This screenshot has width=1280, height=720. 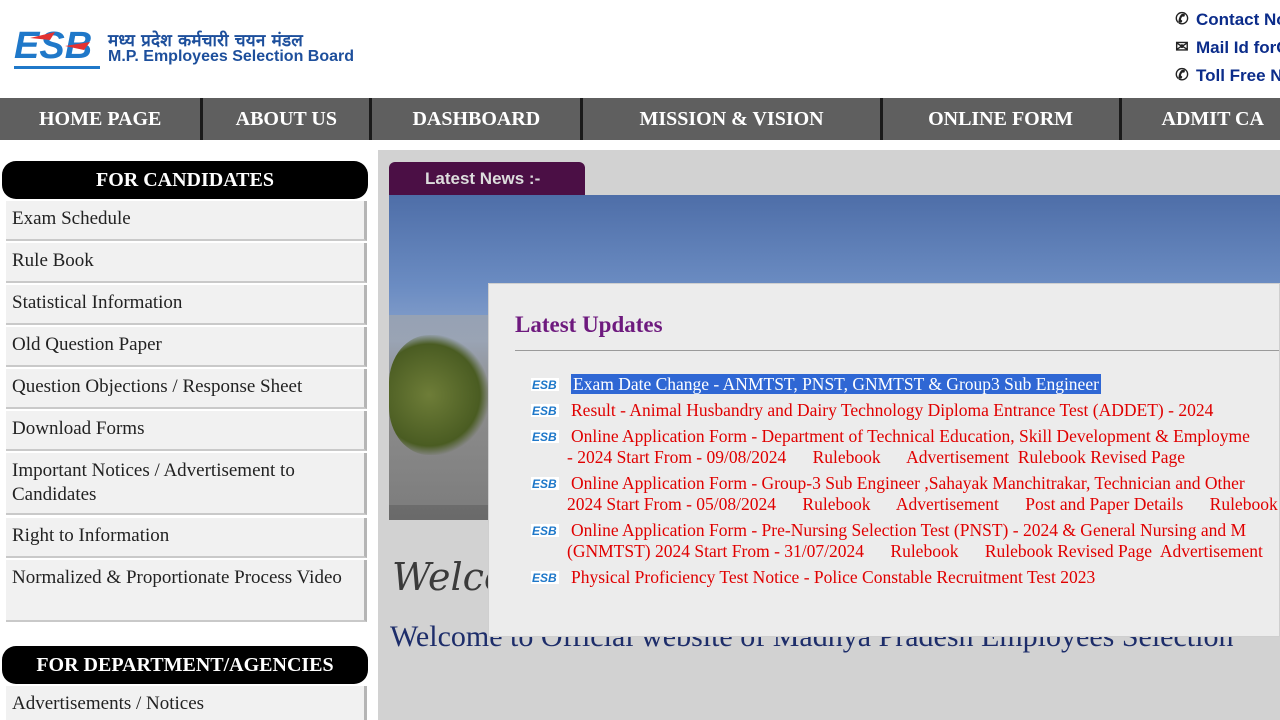 What do you see at coordinates (716, 551) in the screenshot?
I see `update-date: (GNMTST) 2024 Start From - 31/07/2024` at bounding box center [716, 551].